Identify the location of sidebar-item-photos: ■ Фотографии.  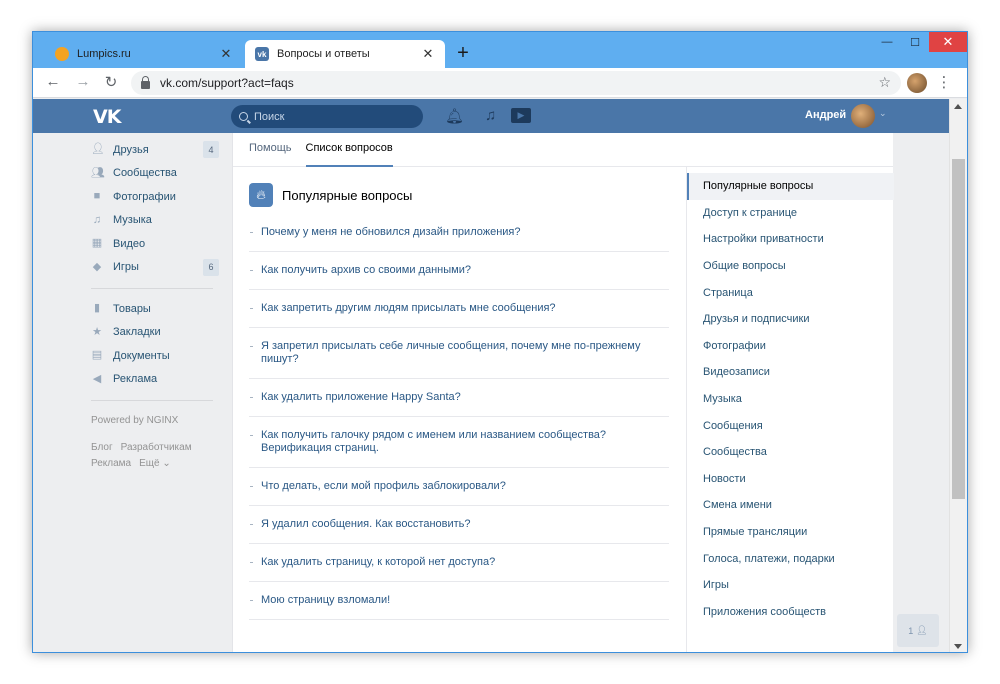
(155, 197).